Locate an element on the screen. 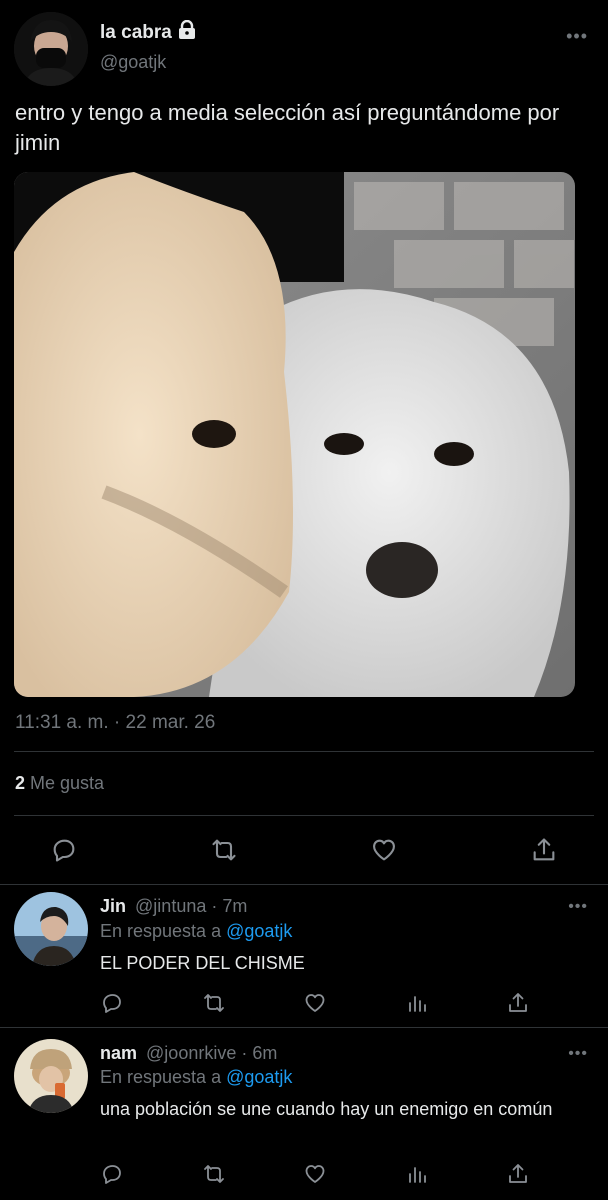 The width and height of the screenshot is (608, 1200). author-avatar is located at coordinates (51, 49).